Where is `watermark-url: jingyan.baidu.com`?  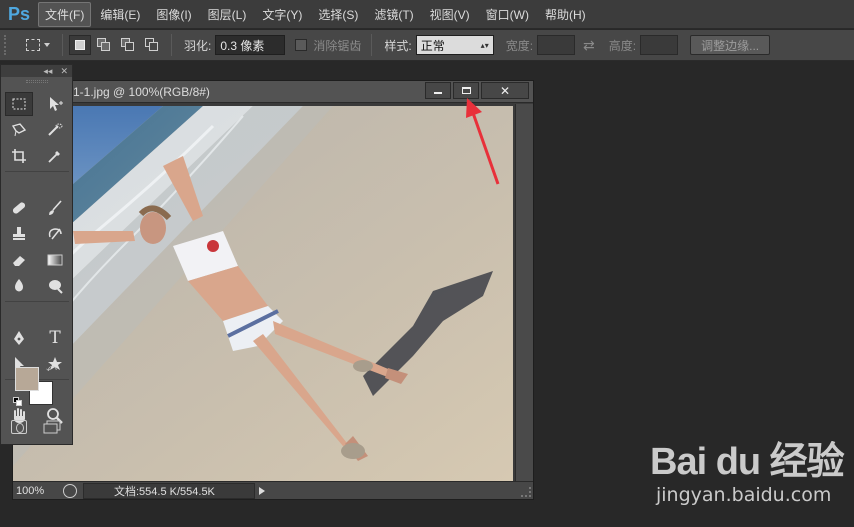 watermark-url: jingyan.baidu.com is located at coordinates (744, 495).